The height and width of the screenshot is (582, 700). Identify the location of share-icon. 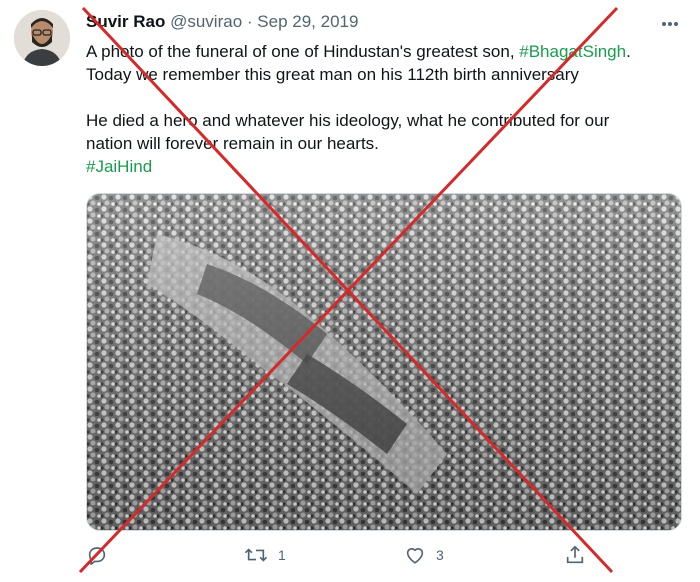
(575, 554).